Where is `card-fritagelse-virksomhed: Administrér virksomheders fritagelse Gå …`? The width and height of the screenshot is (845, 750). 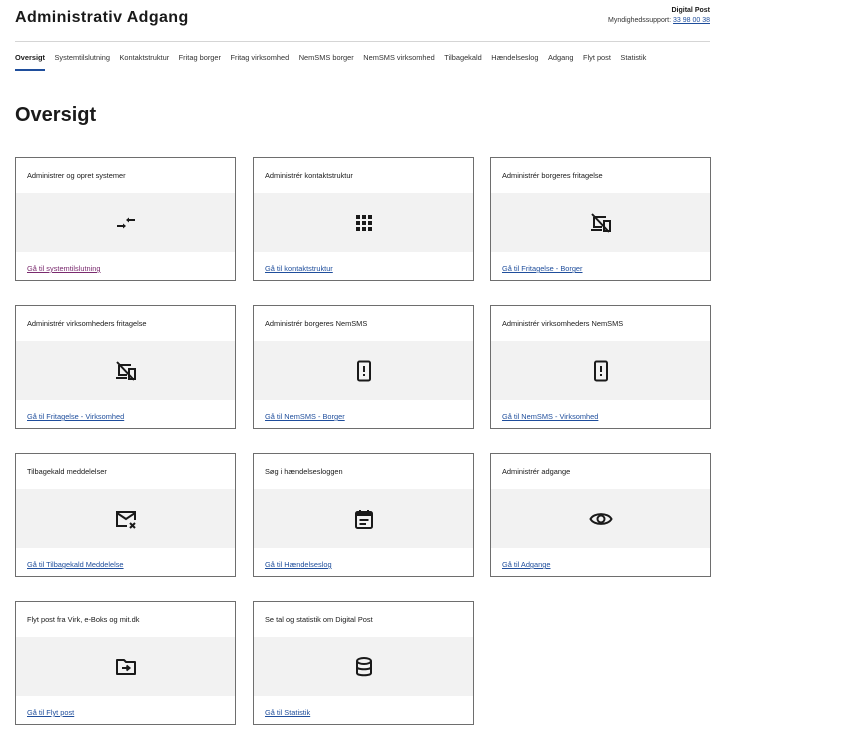 card-fritagelse-virksomhed: Administrér virksomheders fritagelse Gå … is located at coordinates (125, 367).